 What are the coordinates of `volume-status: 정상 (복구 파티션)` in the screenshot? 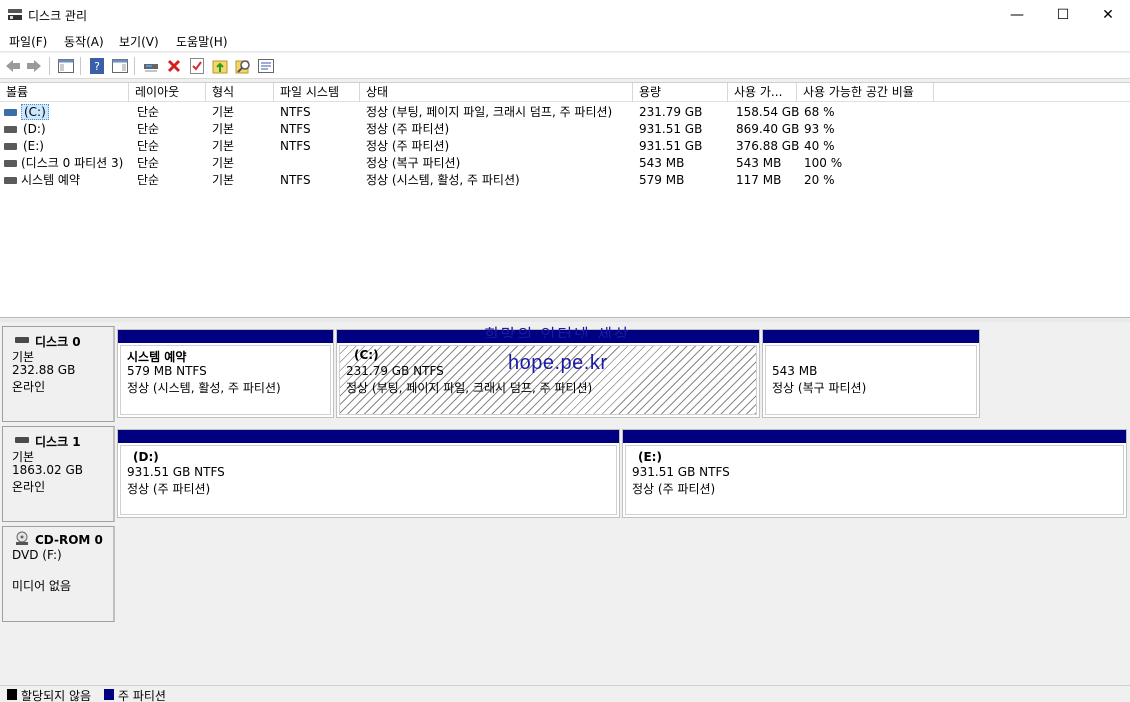 It's located at (413, 163).